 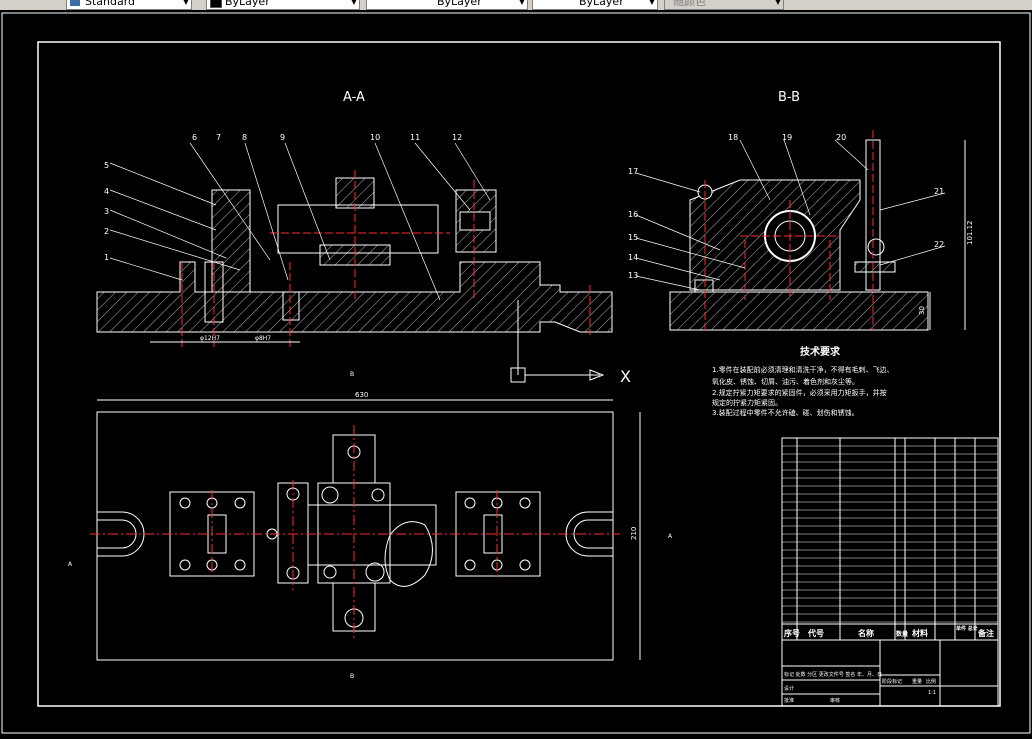 What do you see at coordinates (801, 230) in the screenshot?
I see `section-bb-view: 101.12 30 18 19 20 17 21 16 15 14 22 13` at bounding box center [801, 230].